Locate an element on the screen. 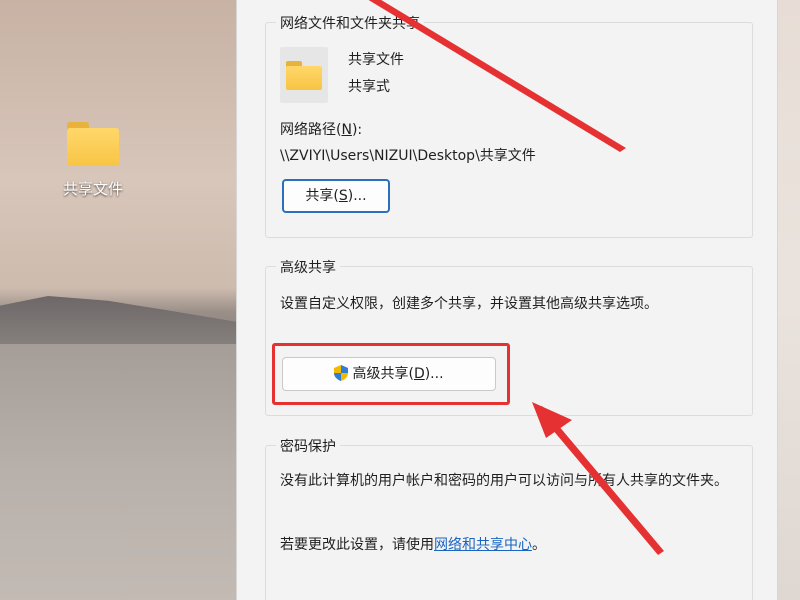 This screenshot has height=600, width=800. network-path-value: \\ZVIYI\Users\NIZUI\Desktop\共享文件 is located at coordinates (408, 156).